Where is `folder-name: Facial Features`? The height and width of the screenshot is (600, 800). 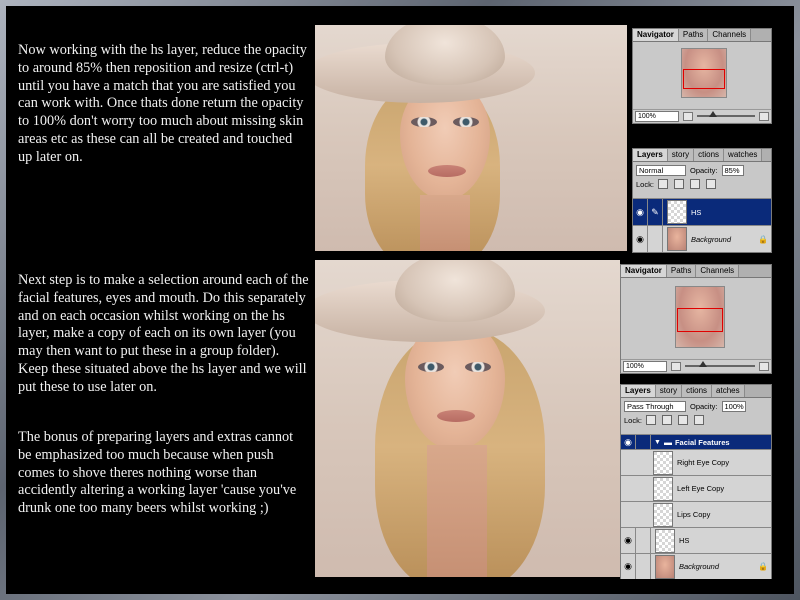
folder-name: Facial Features is located at coordinates (702, 442).